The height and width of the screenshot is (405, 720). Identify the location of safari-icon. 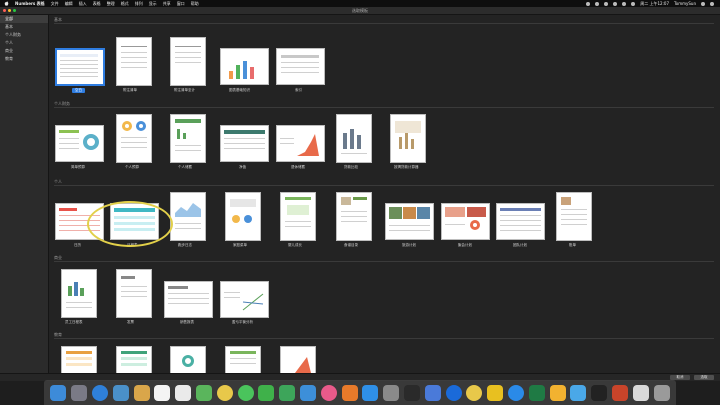
(99, 392).